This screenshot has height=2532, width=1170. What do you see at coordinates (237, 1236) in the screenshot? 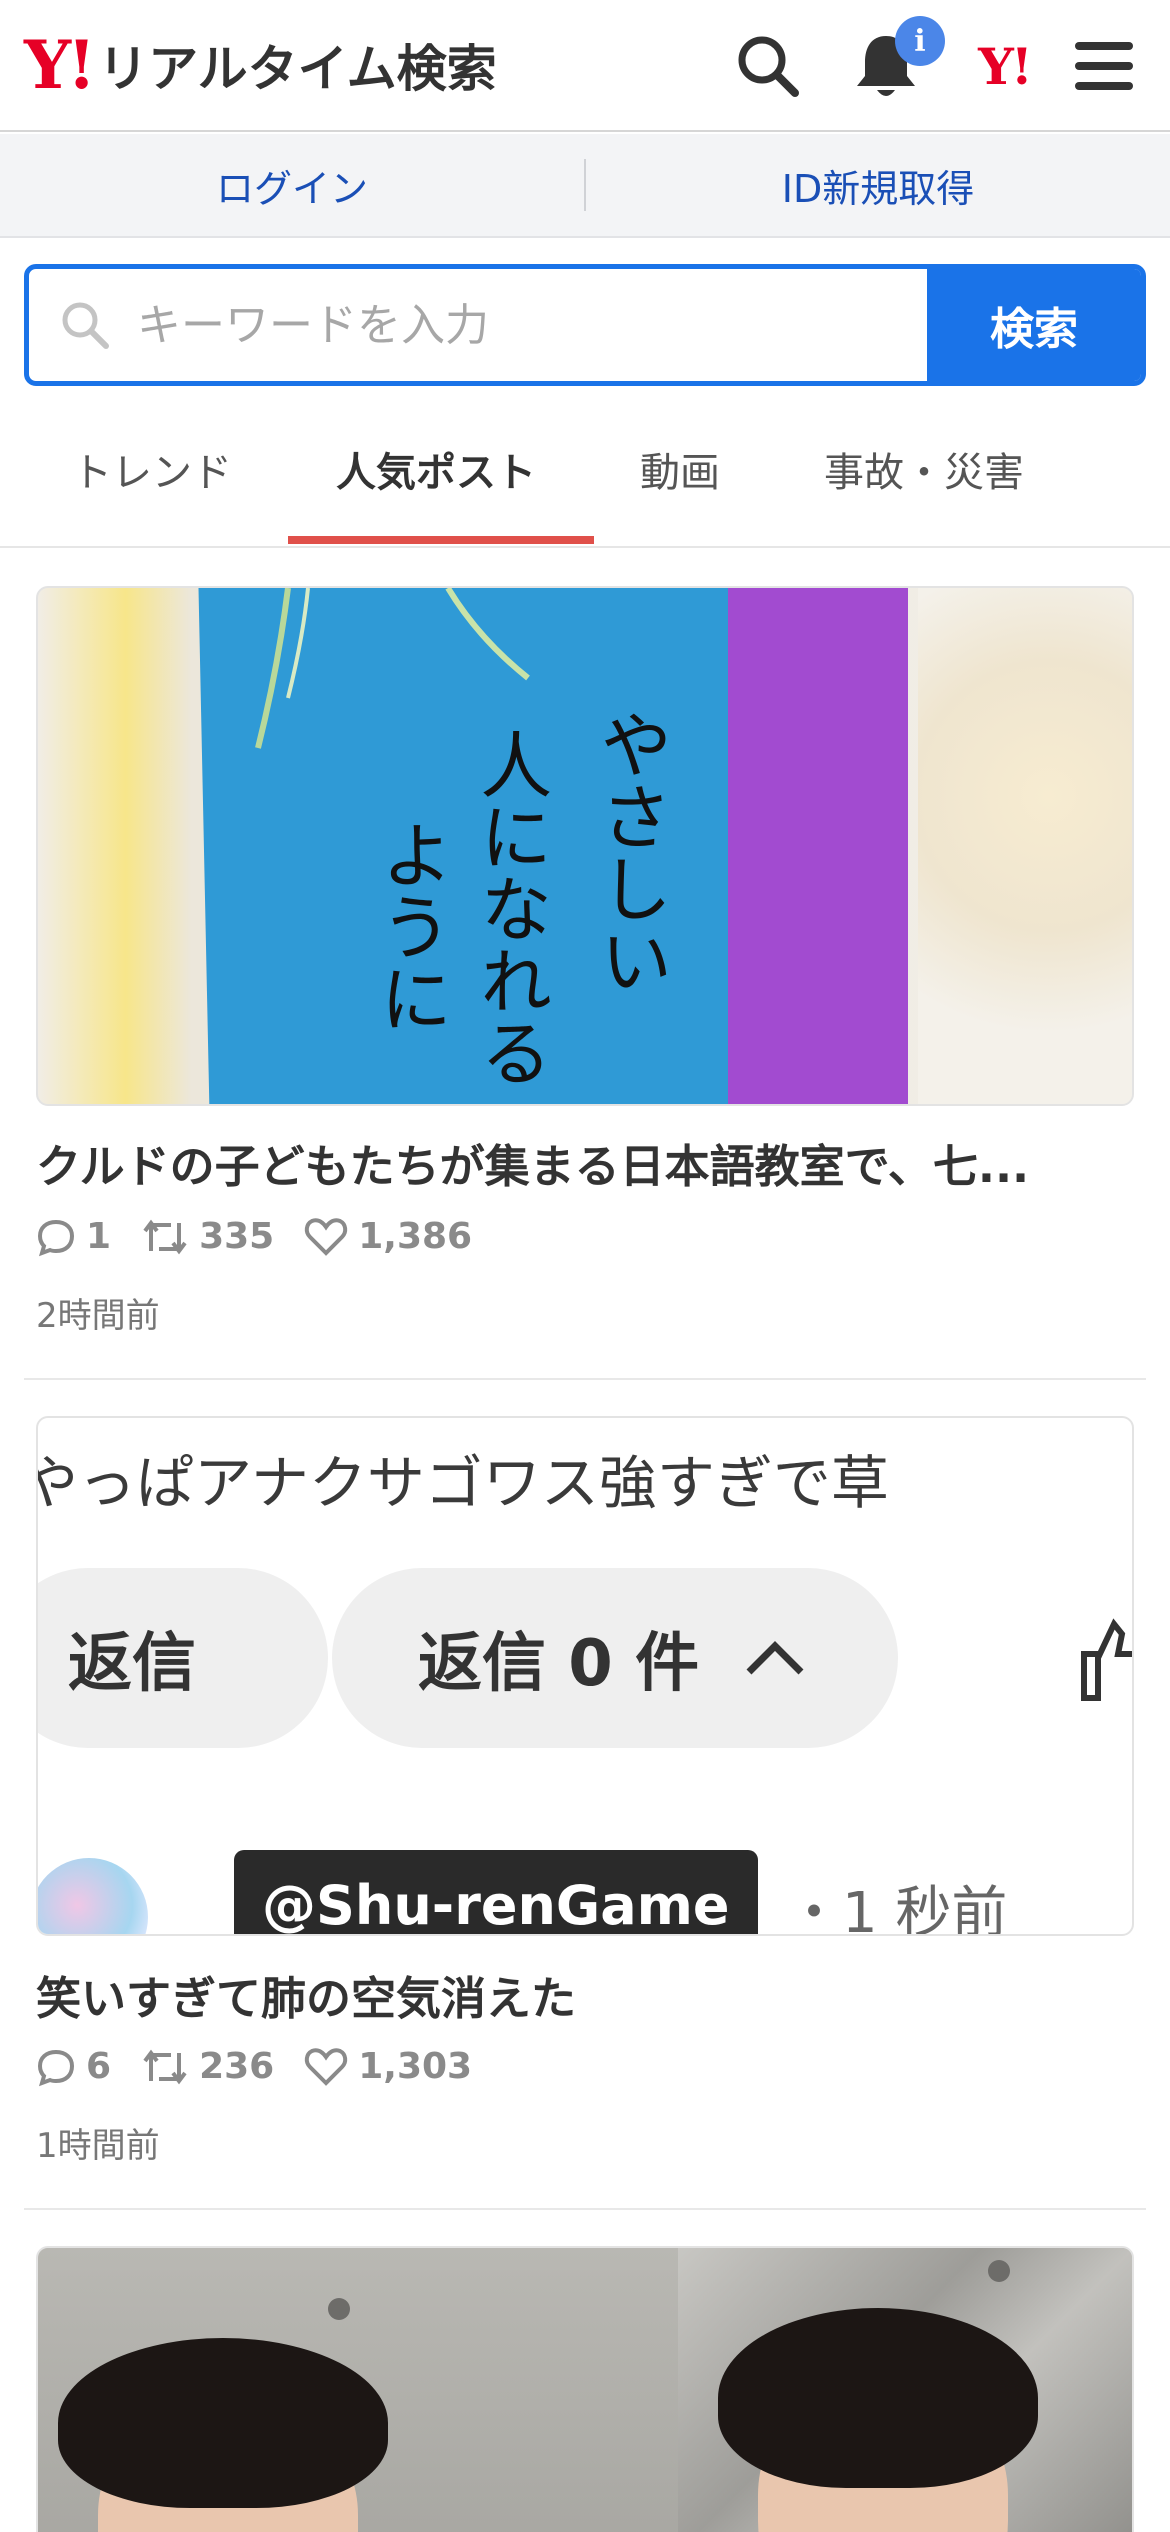
I see `repost-count-value: 335` at bounding box center [237, 1236].